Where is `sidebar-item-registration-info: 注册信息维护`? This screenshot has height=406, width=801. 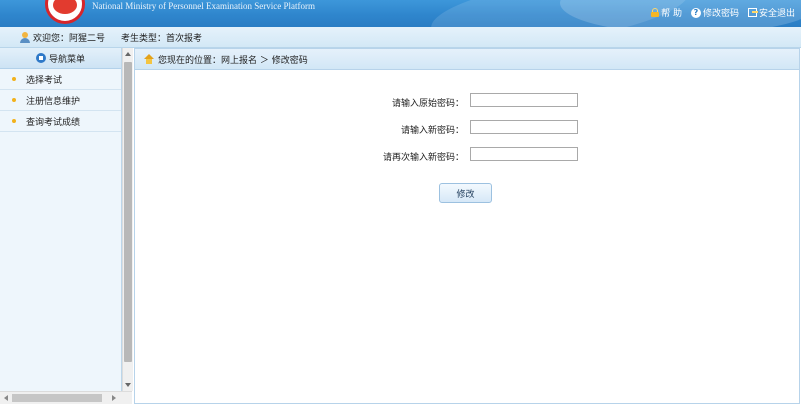
sidebar-item-registration-info: 注册信息维护 is located at coordinates (60, 100).